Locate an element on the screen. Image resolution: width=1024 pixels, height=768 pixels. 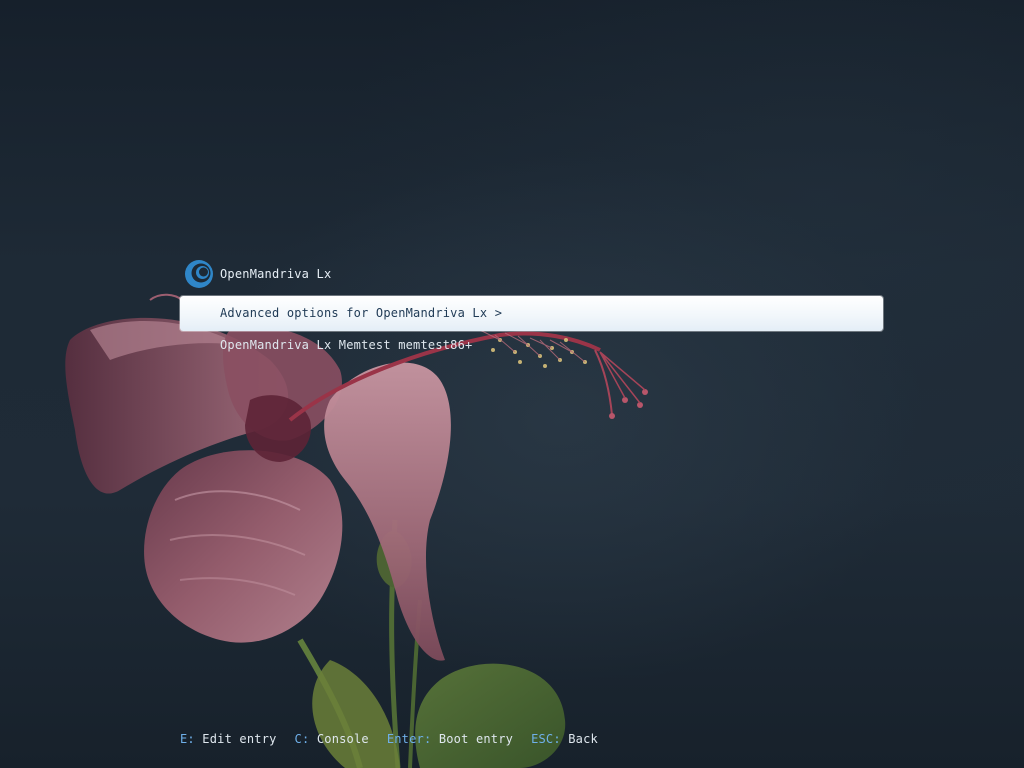
hint-back: ESC: Back is located at coordinates (564, 739).